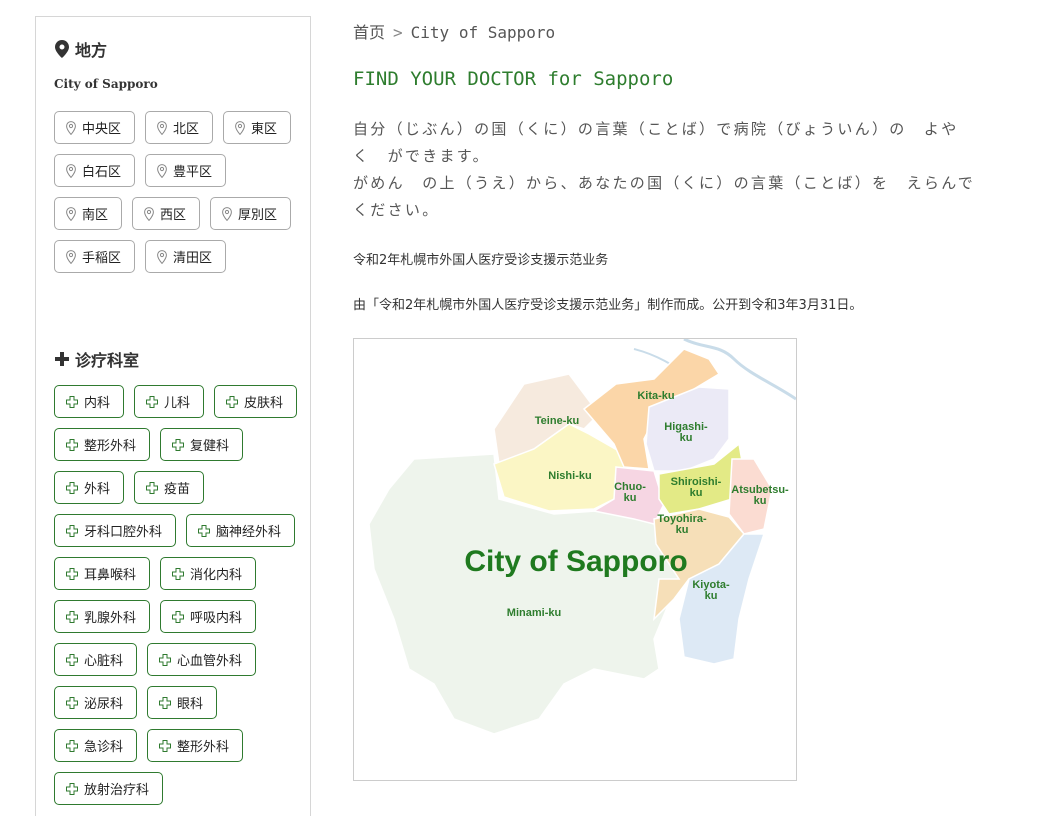 The height and width of the screenshot is (816, 1052). I want to click on department-chip: 消化内科, so click(208, 573).